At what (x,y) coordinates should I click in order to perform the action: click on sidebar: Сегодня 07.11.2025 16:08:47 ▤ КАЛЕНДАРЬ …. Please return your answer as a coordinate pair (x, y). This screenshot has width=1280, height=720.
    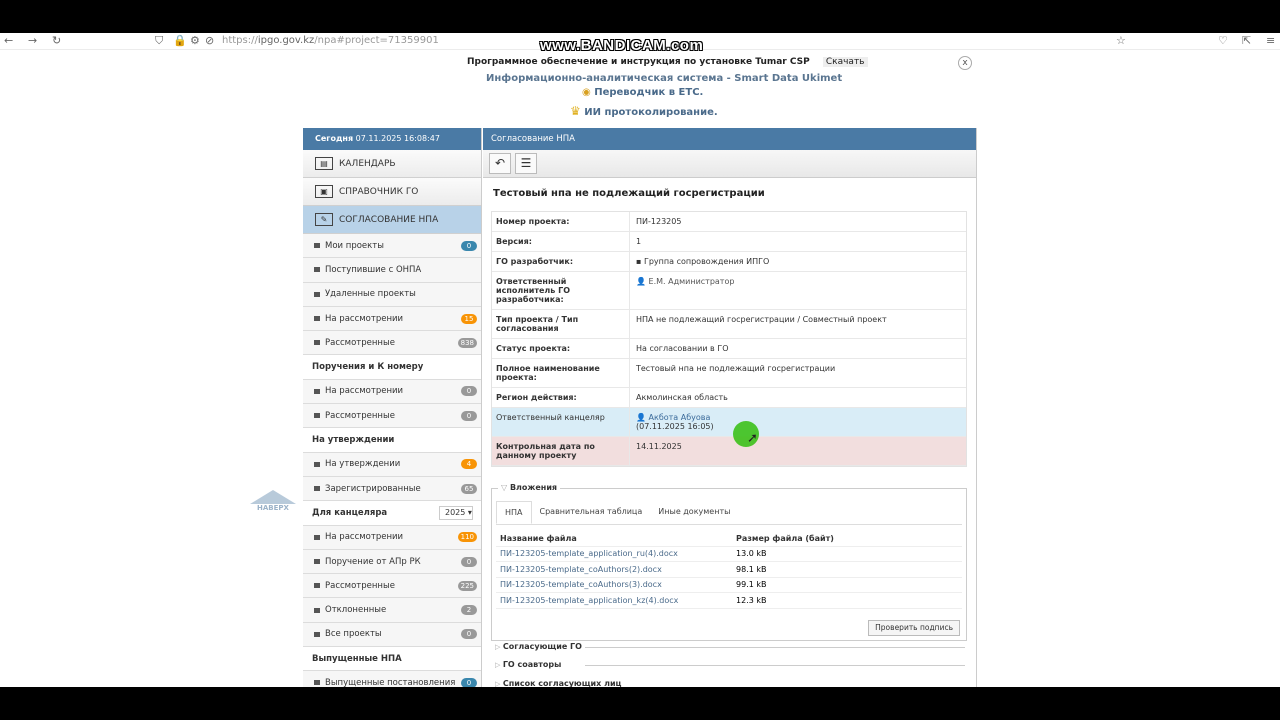
    Looking at the image, I should click on (392, 412).